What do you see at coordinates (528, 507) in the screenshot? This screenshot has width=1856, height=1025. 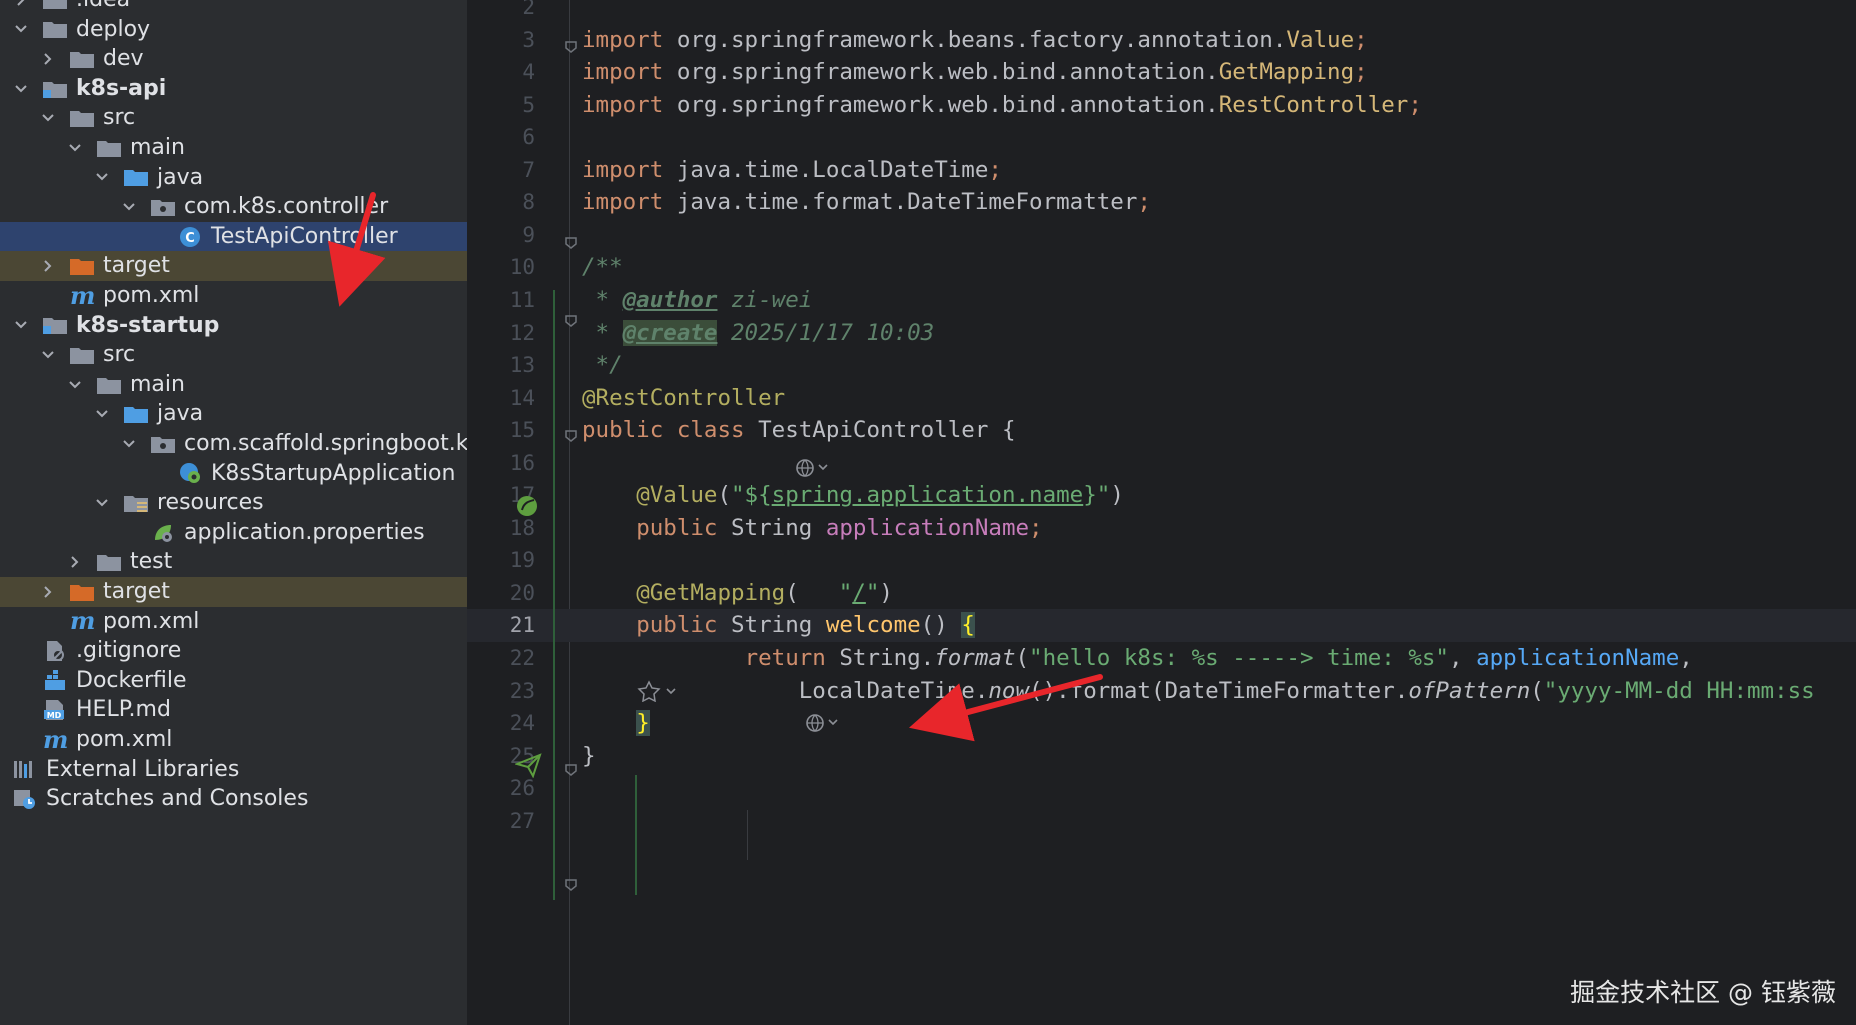 I see `spring-bean-gutter-icon` at bounding box center [528, 507].